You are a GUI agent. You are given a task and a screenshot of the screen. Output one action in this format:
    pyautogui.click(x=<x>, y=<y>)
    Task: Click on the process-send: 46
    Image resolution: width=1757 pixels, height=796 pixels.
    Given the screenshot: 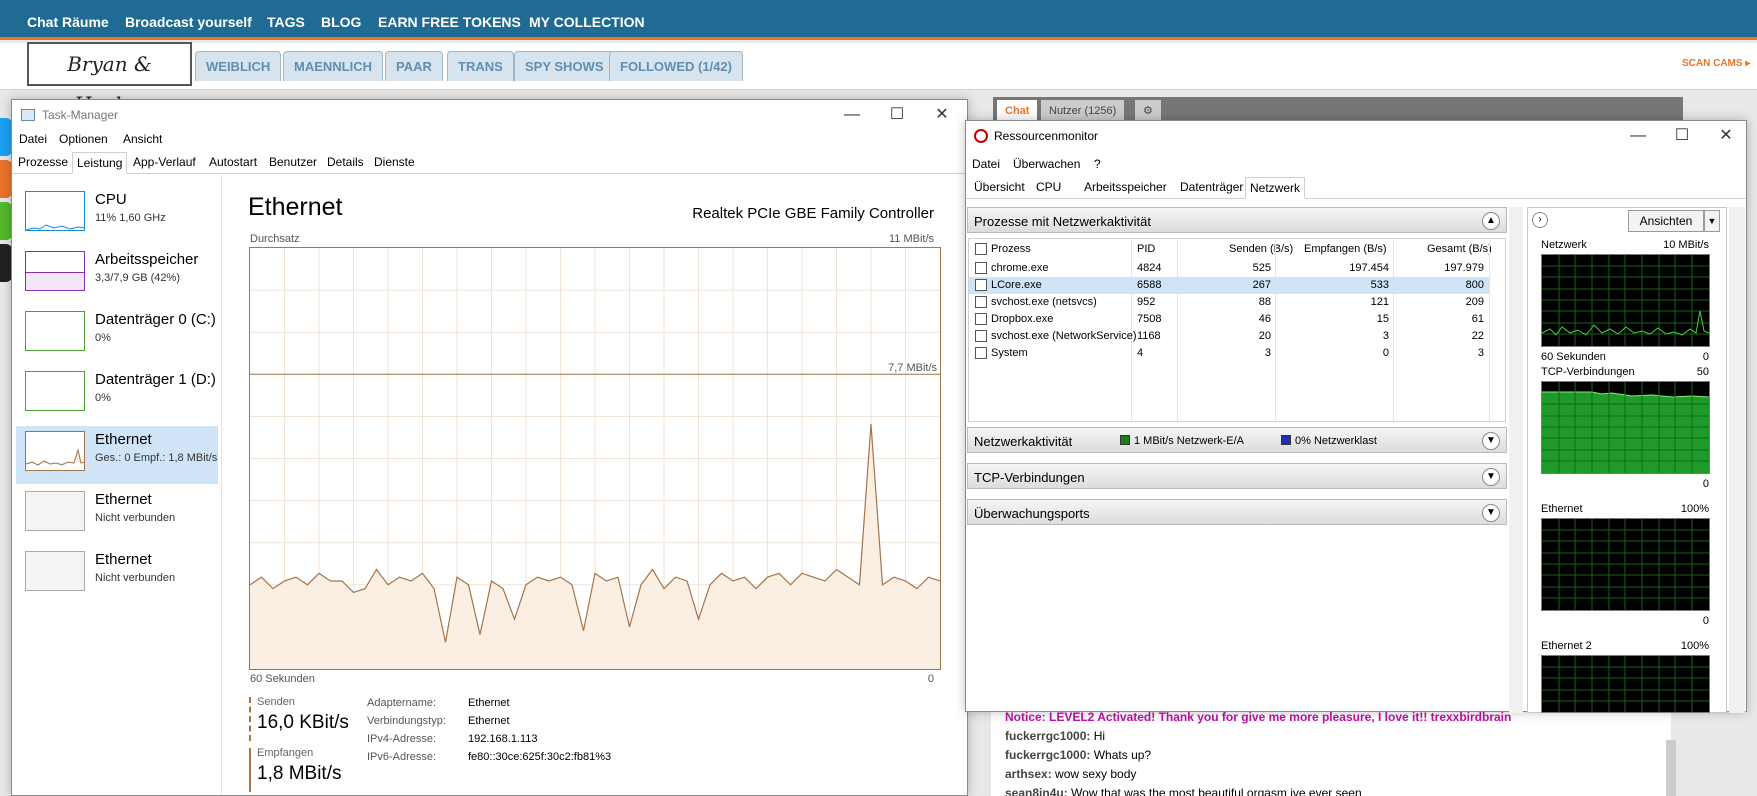 What is the action you would take?
    pyautogui.click(x=1264, y=319)
    